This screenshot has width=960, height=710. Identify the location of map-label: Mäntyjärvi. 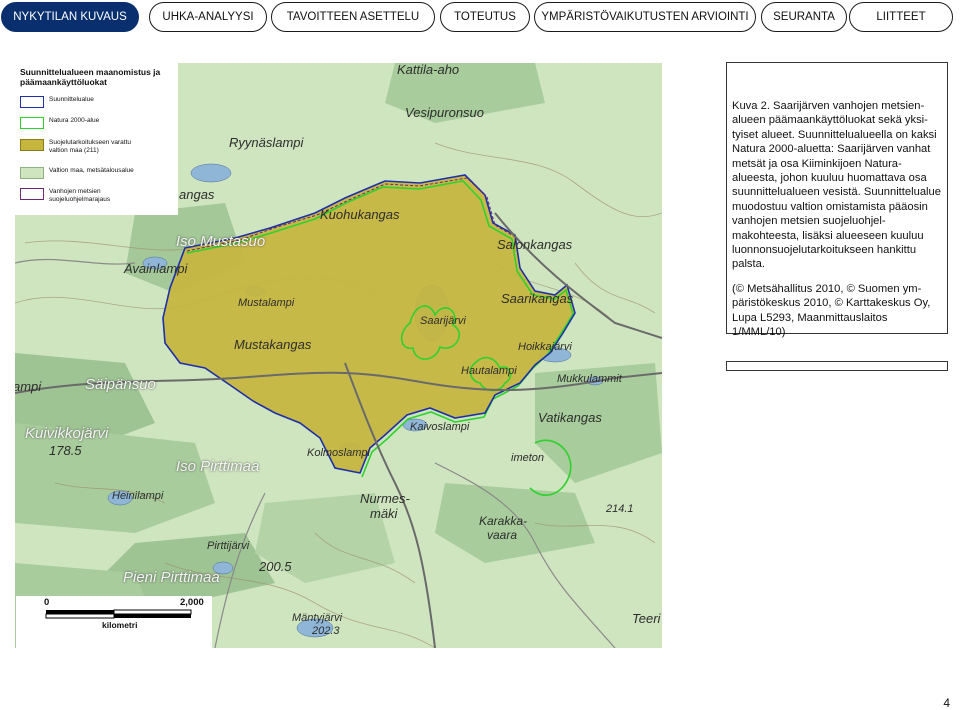
(317, 618).